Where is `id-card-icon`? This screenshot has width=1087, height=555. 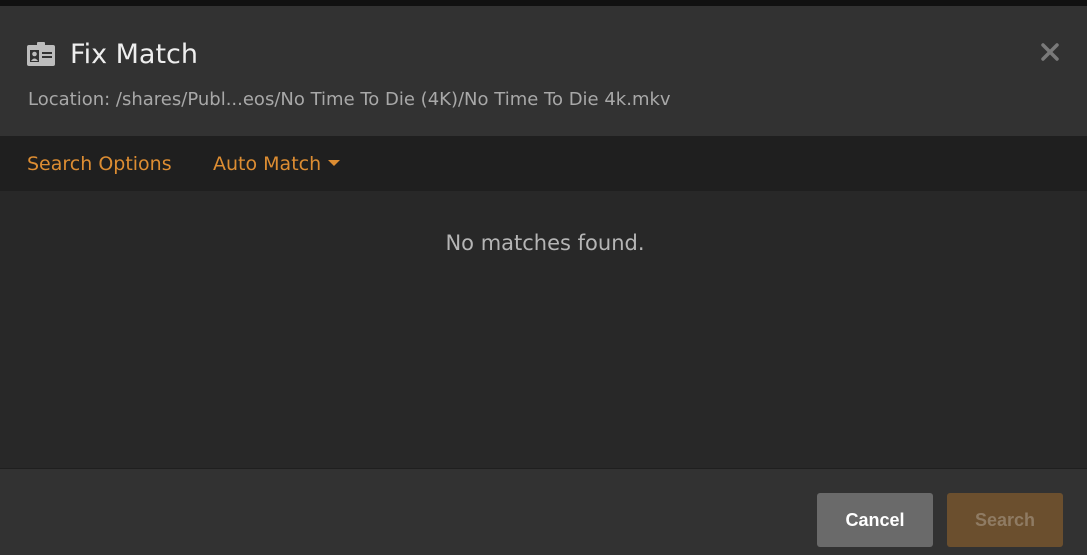 id-card-icon is located at coordinates (41, 54).